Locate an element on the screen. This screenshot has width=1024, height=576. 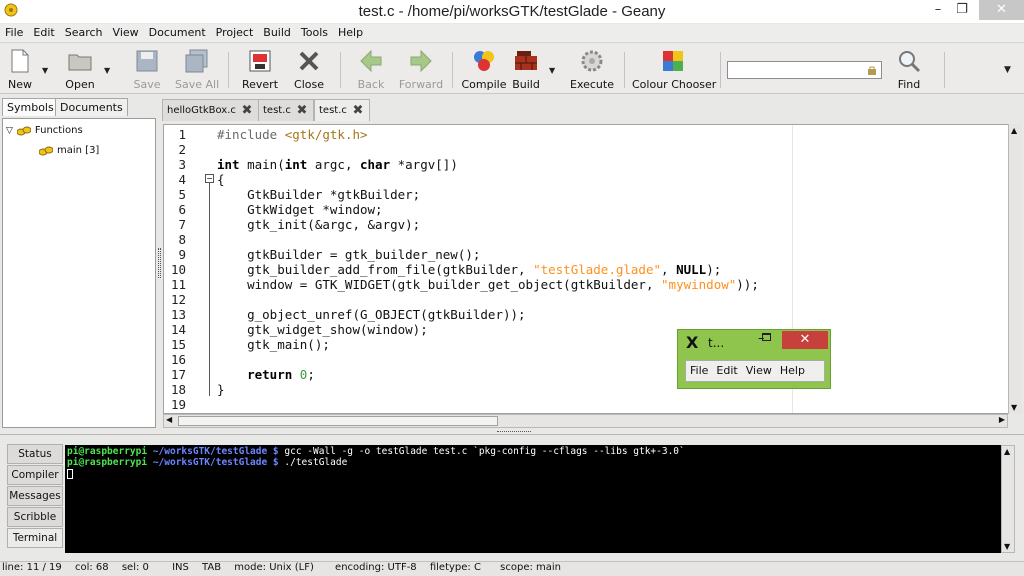
sidebar-resize-handle is located at coordinates (159, 263).